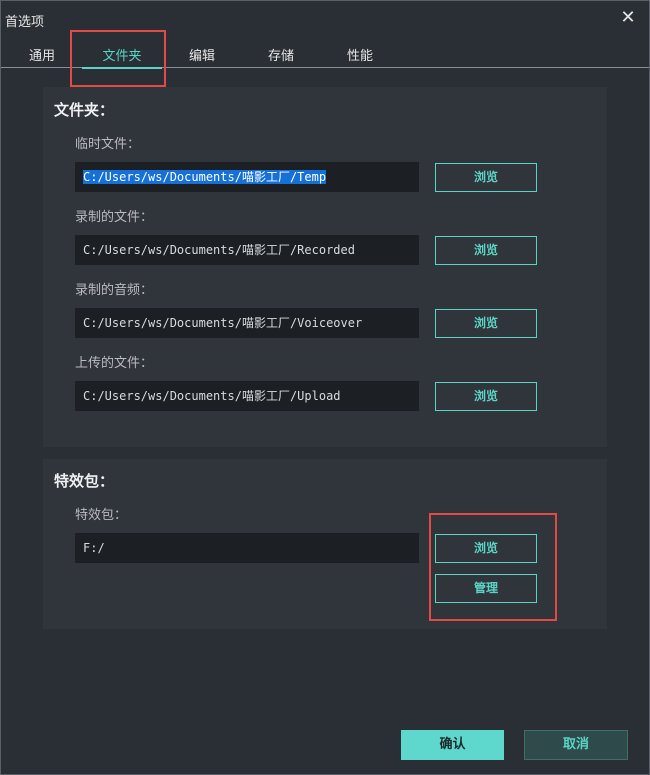 The image size is (650, 775). Describe the element at coordinates (281, 56) in the screenshot. I see `tab-storage: 存储` at that location.